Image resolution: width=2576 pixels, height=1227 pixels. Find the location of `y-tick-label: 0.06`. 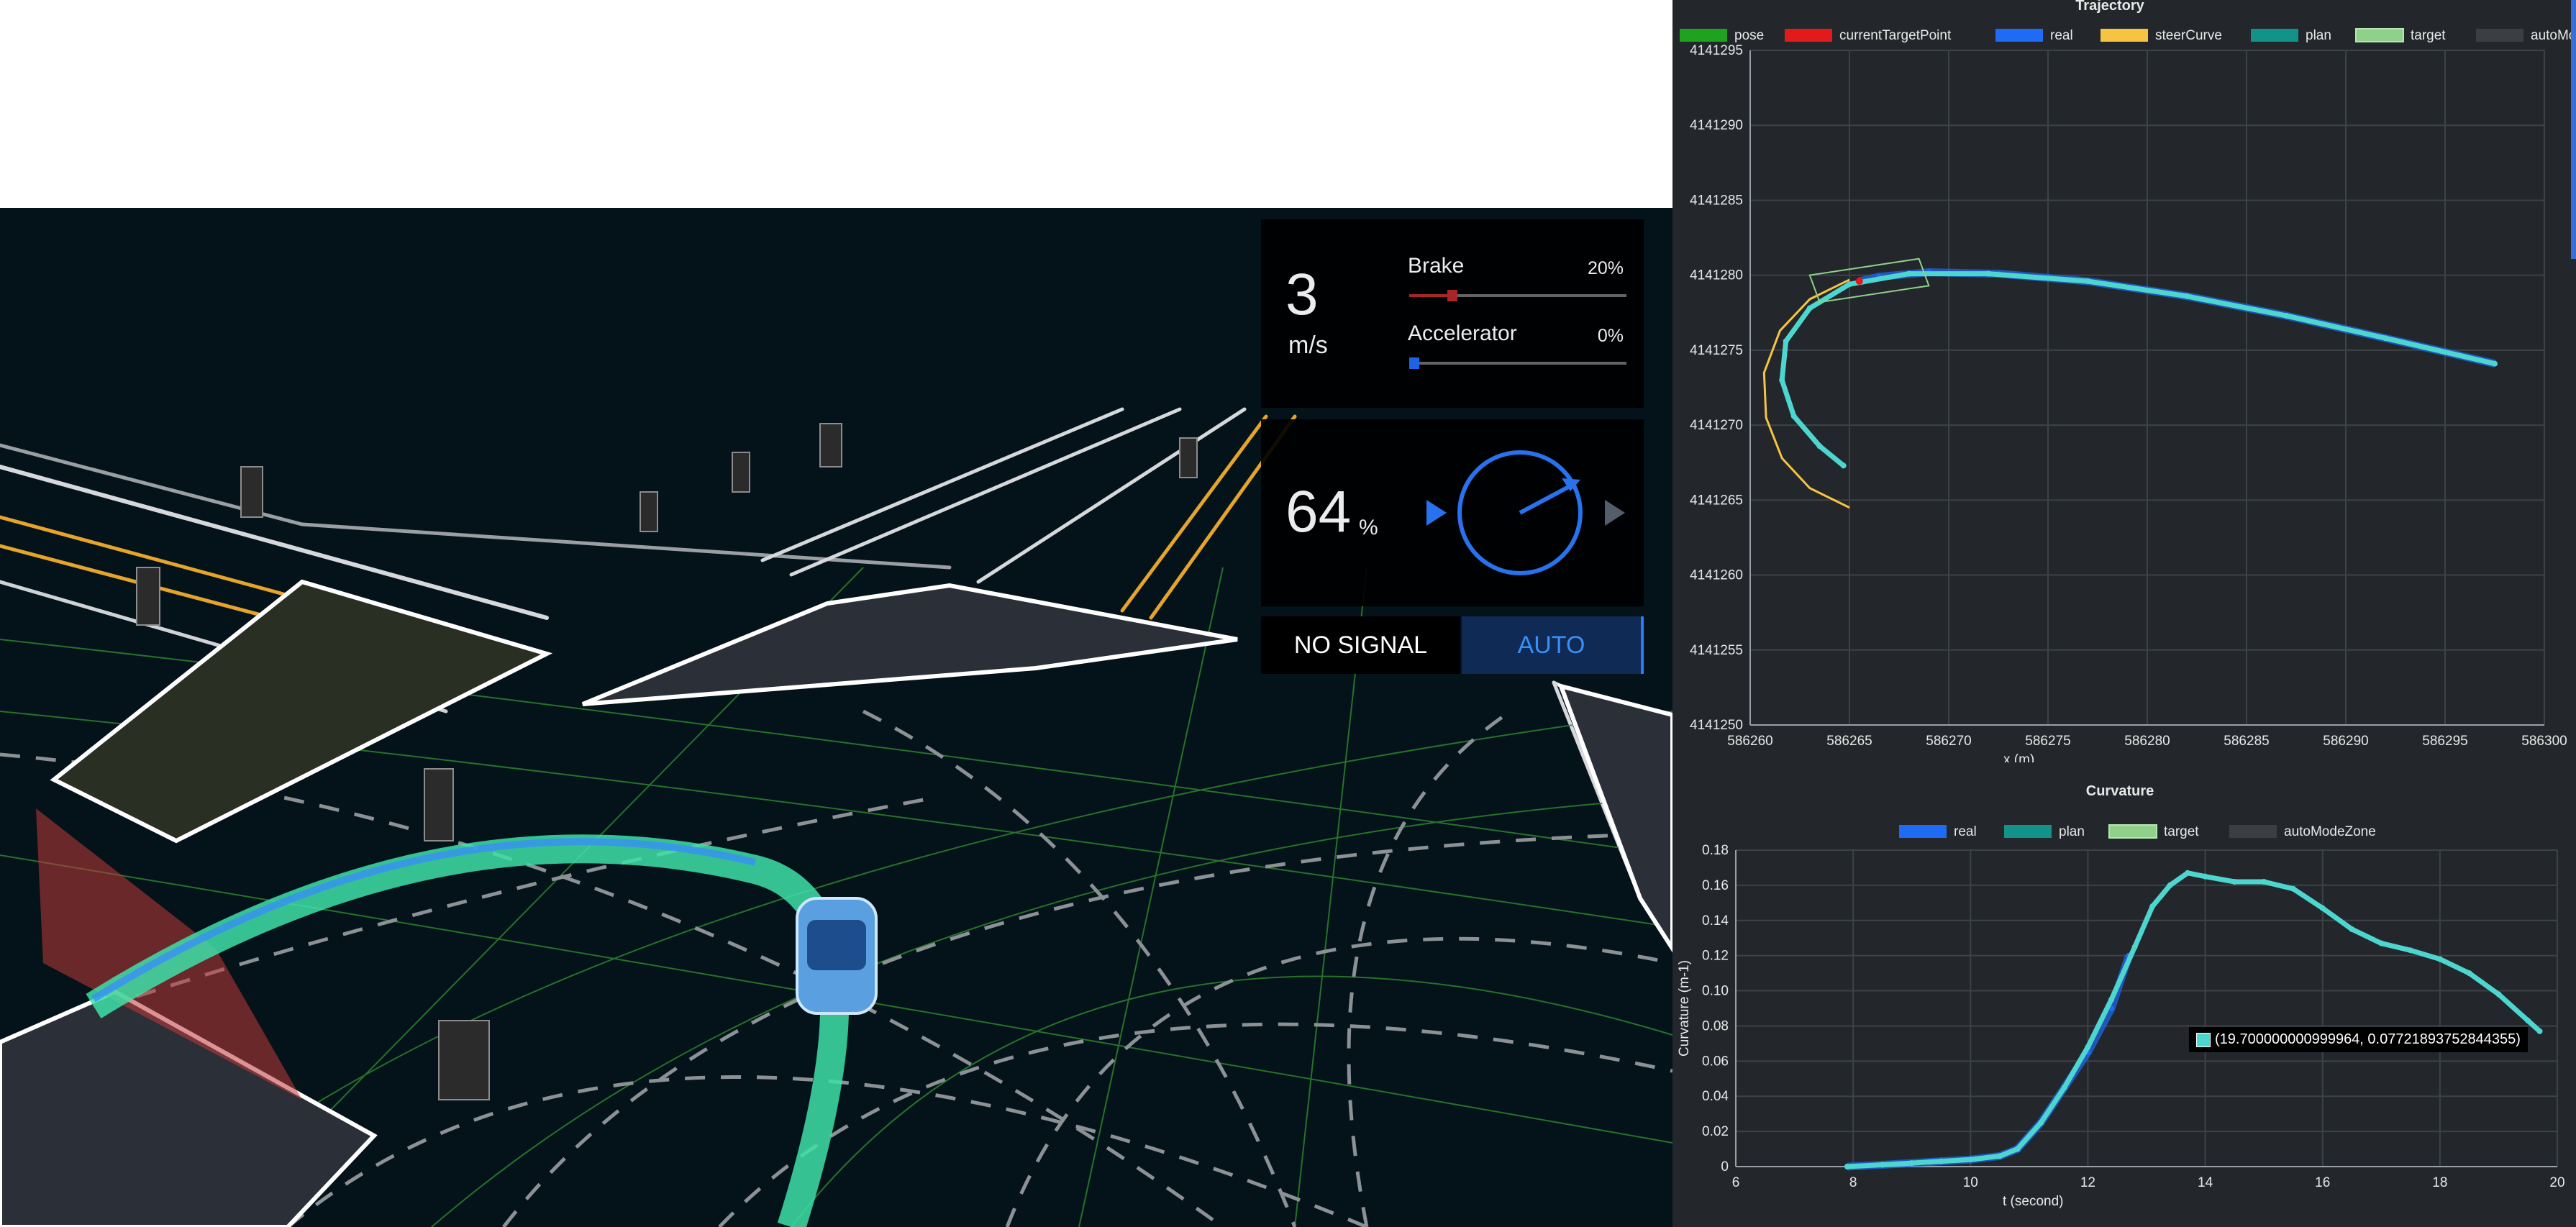

y-tick-label: 0.06 is located at coordinates (1715, 1062).